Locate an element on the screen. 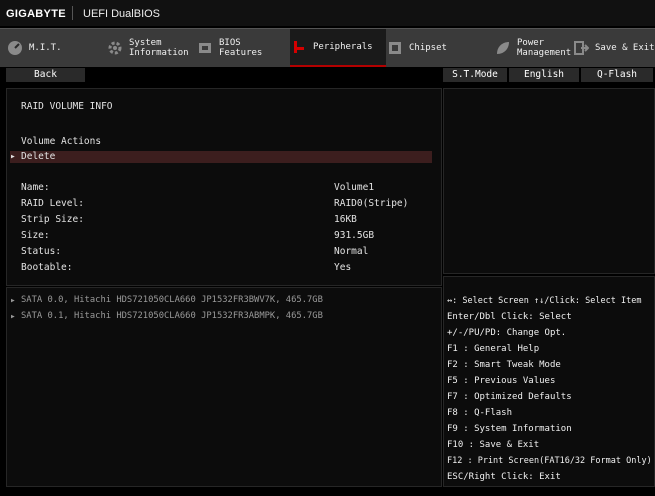 The height and width of the screenshot is (496, 655). help-line: F7 : Optimized Defaults is located at coordinates (509, 397).